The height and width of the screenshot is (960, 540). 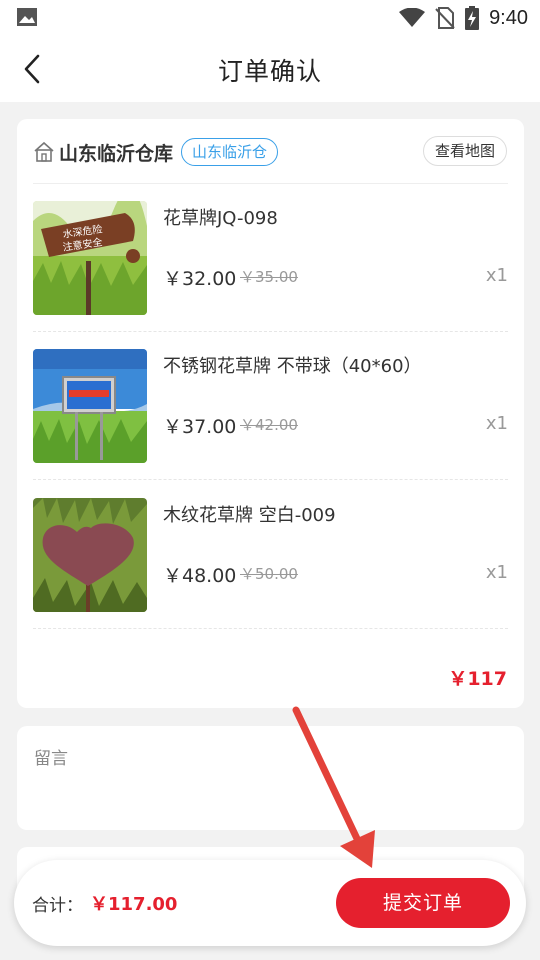 What do you see at coordinates (90, 258) in the screenshot?
I see `product-image: 水深危险 注意安全` at bounding box center [90, 258].